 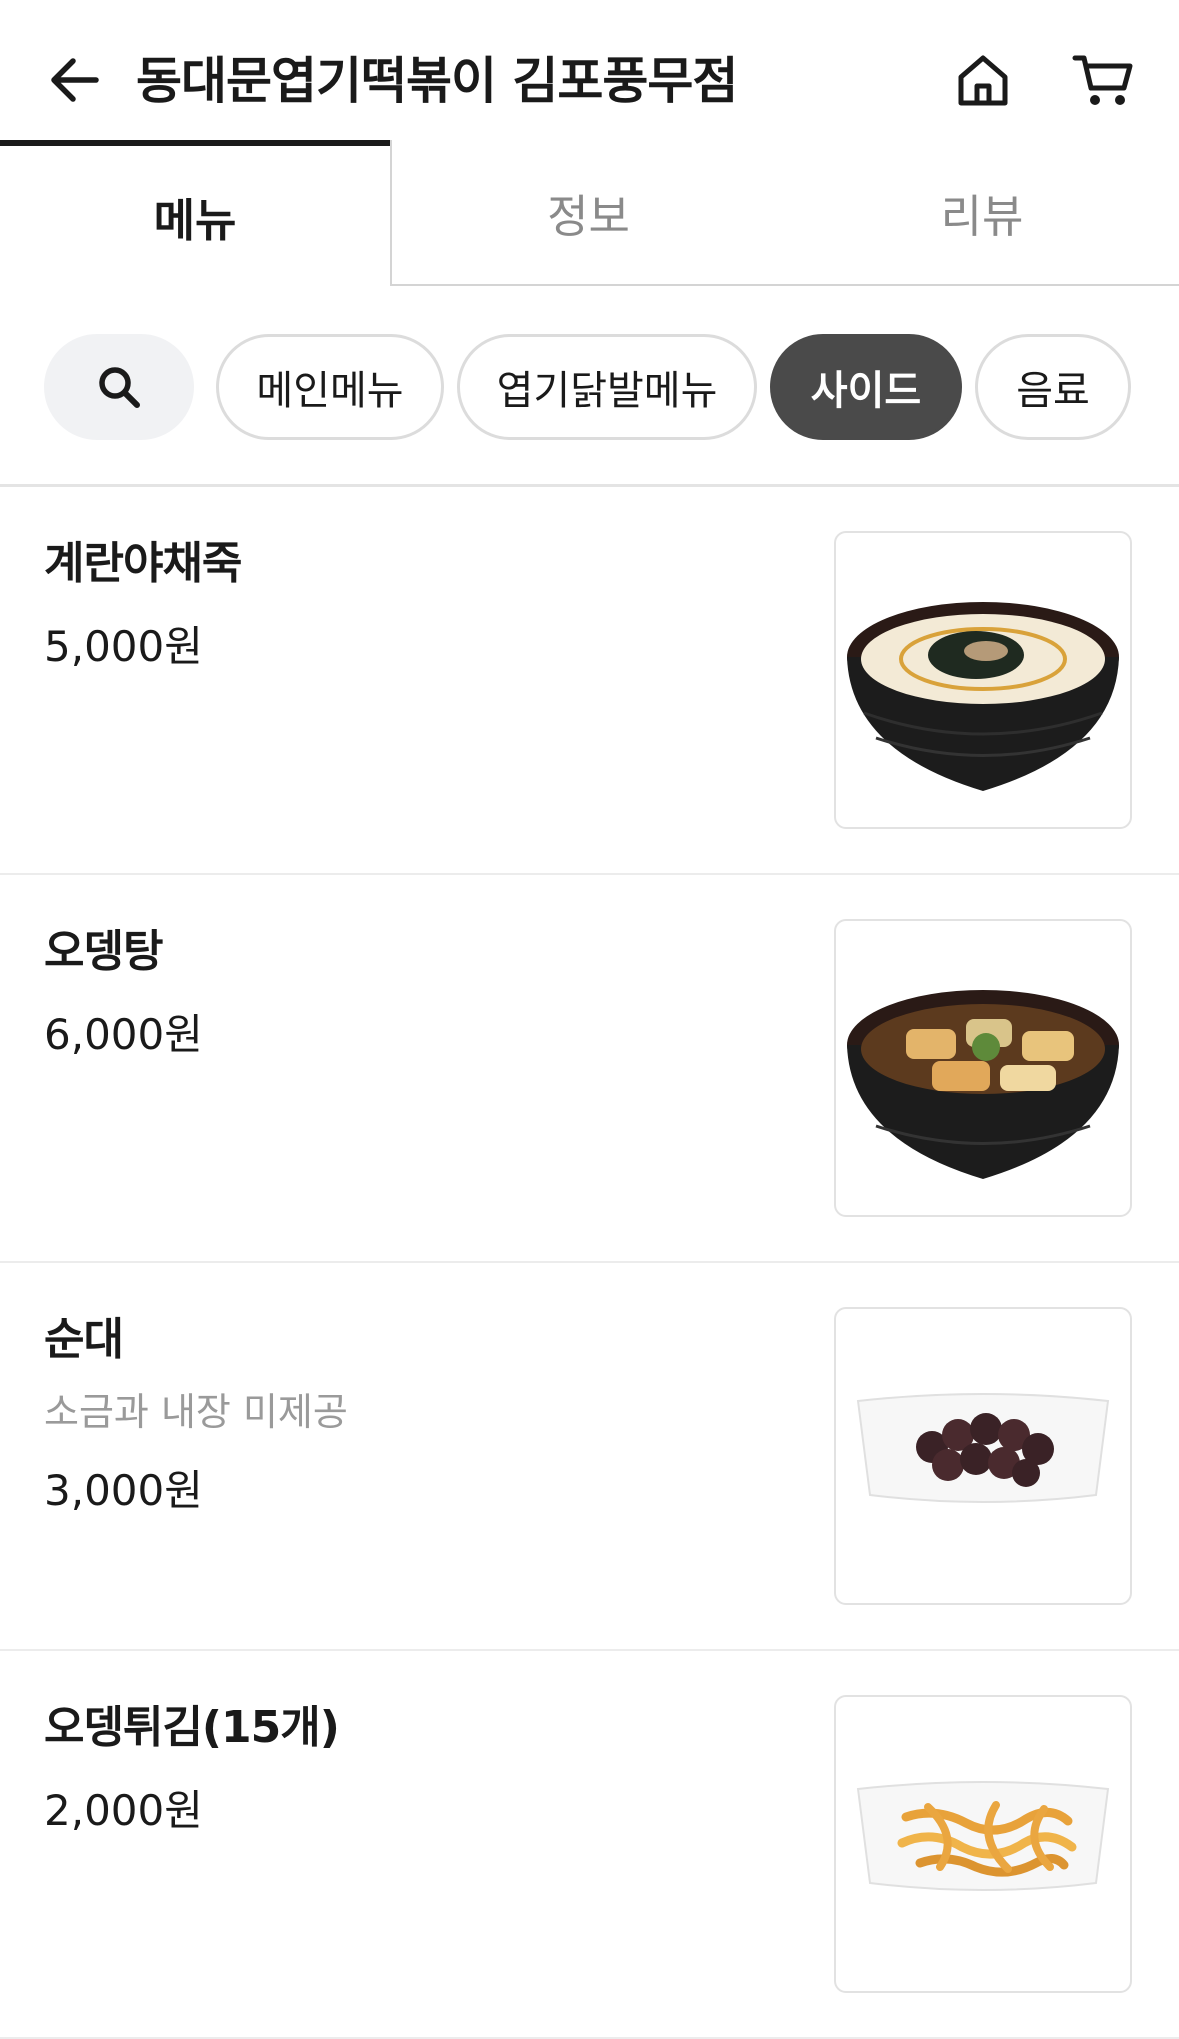 I want to click on category-chip-main: 메인메뉴, so click(x=330, y=387).